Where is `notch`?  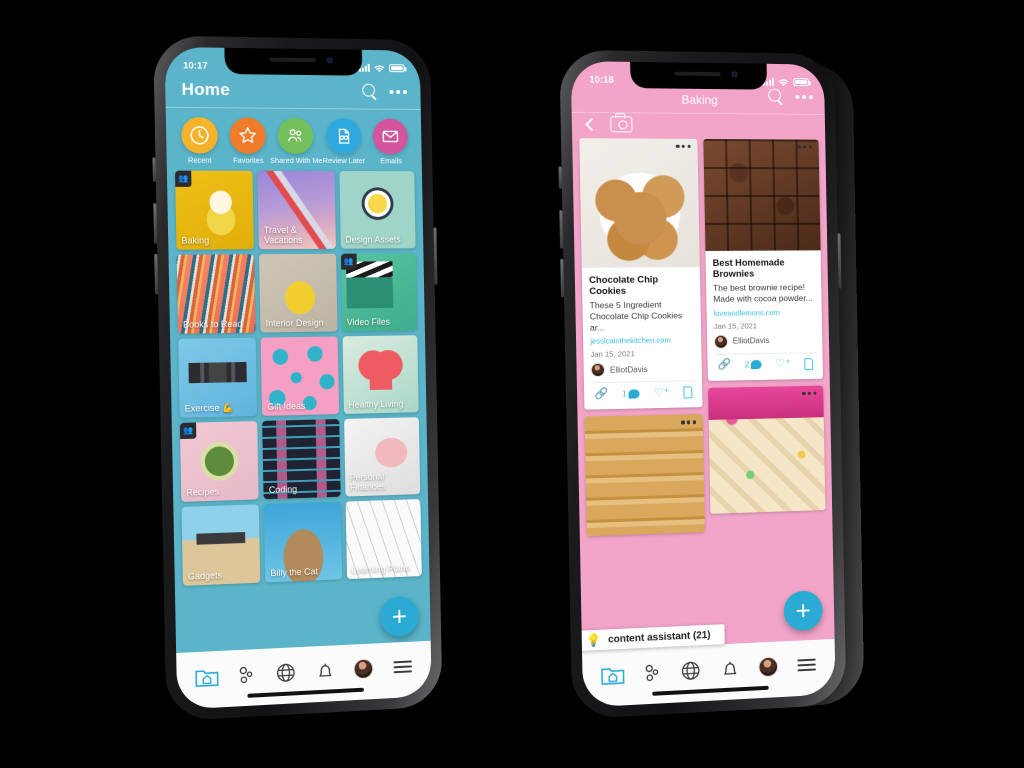
notch is located at coordinates (699, 75).